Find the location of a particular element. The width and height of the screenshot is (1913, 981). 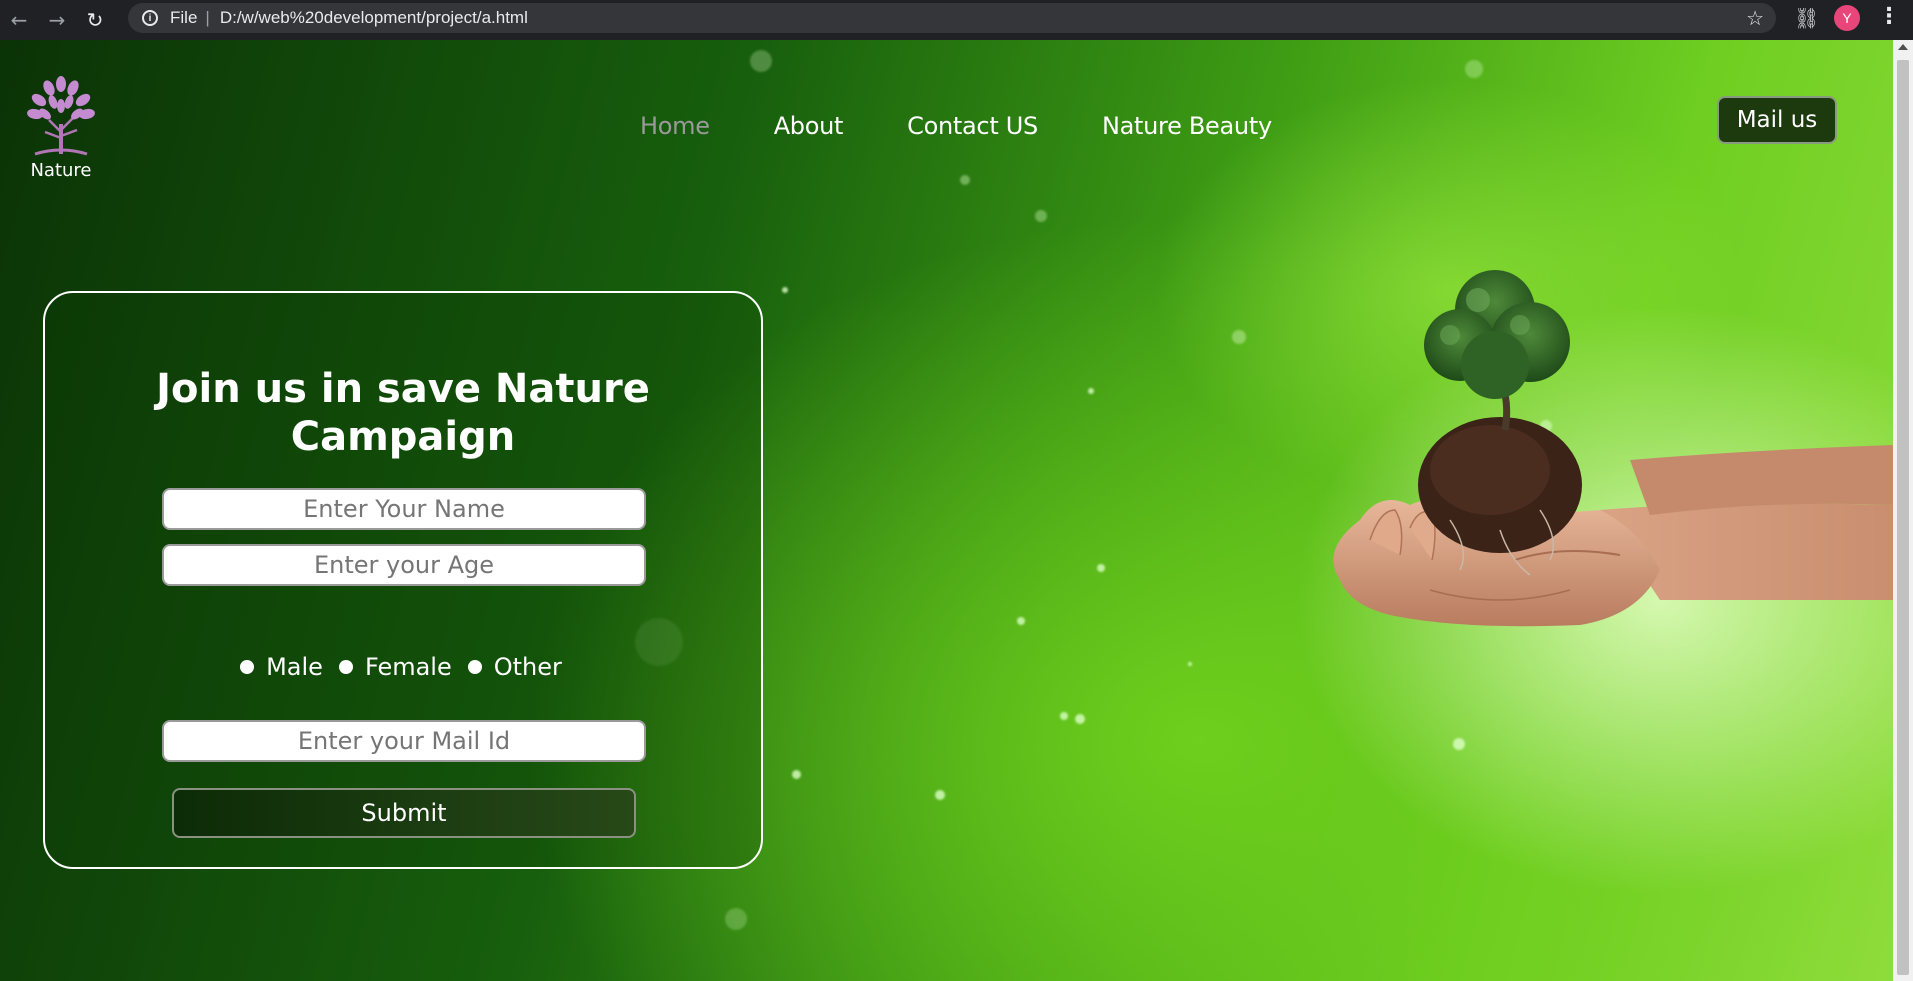

radio-male is located at coordinates (247, 667).